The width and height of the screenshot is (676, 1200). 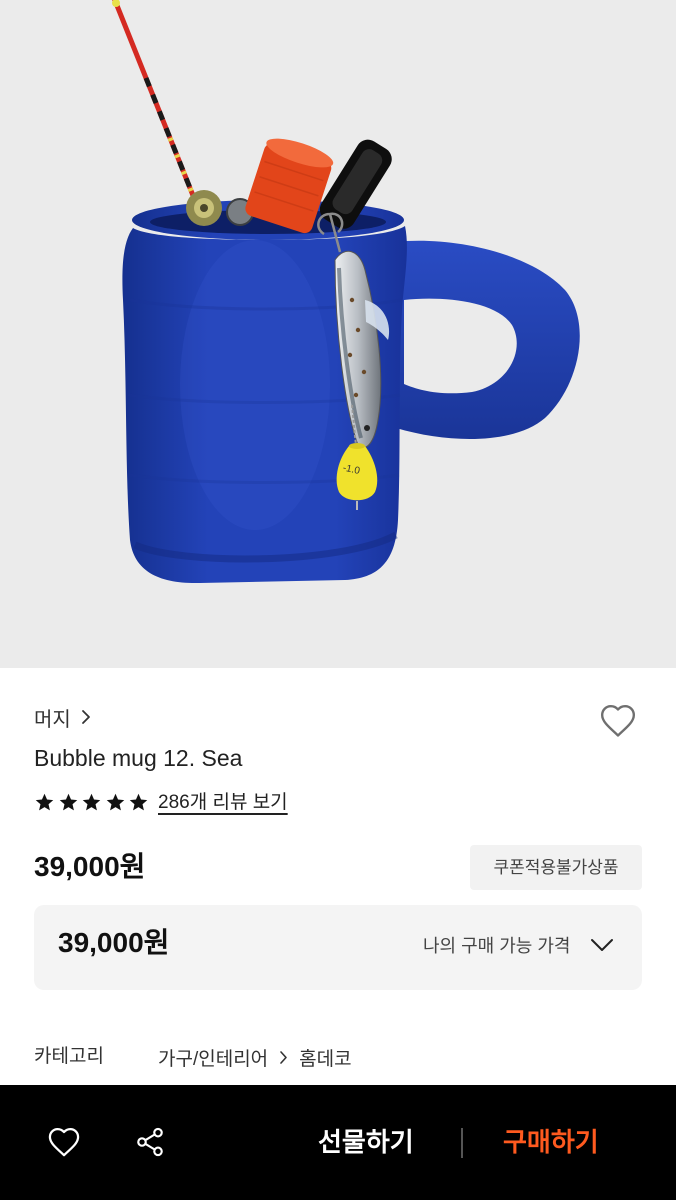 I want to click on category-breadcrumb: 가구/인테리어 홈데코, so click(x=255, y=1057).